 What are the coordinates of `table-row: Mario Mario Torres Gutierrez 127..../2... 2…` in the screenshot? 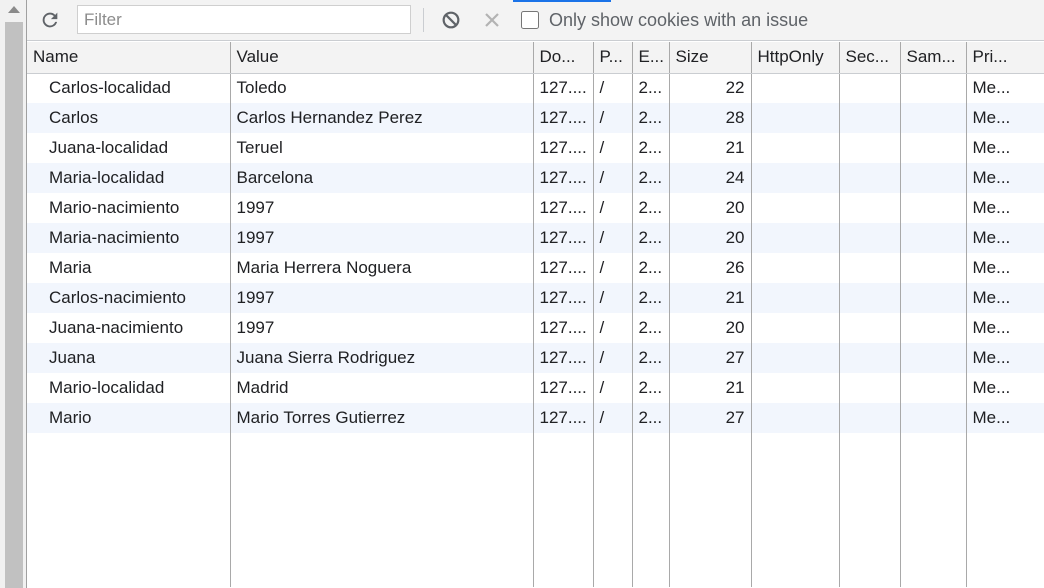 It's located at (535, 418).